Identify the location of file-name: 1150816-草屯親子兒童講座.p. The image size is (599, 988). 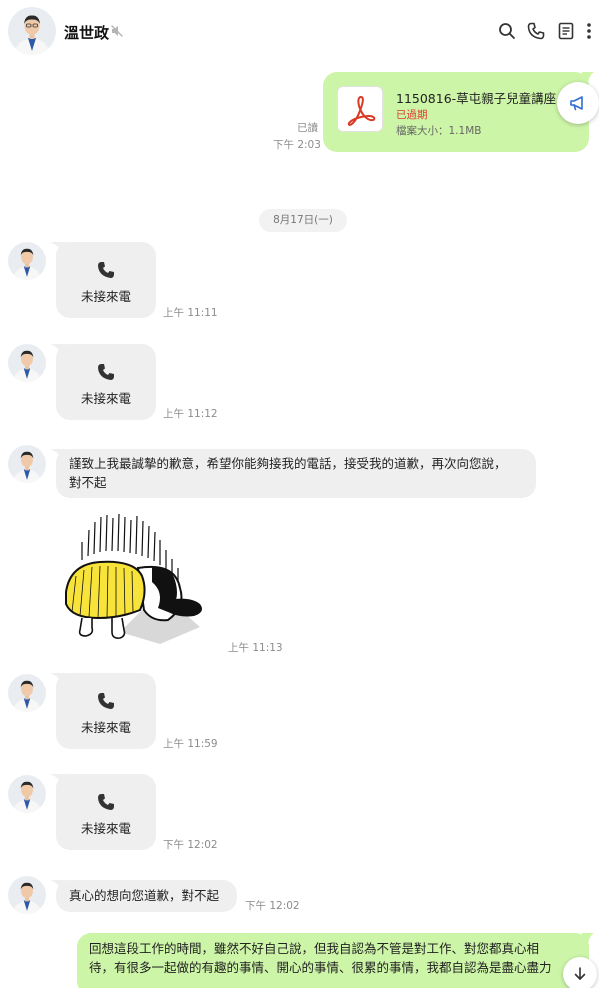
(482, 98).